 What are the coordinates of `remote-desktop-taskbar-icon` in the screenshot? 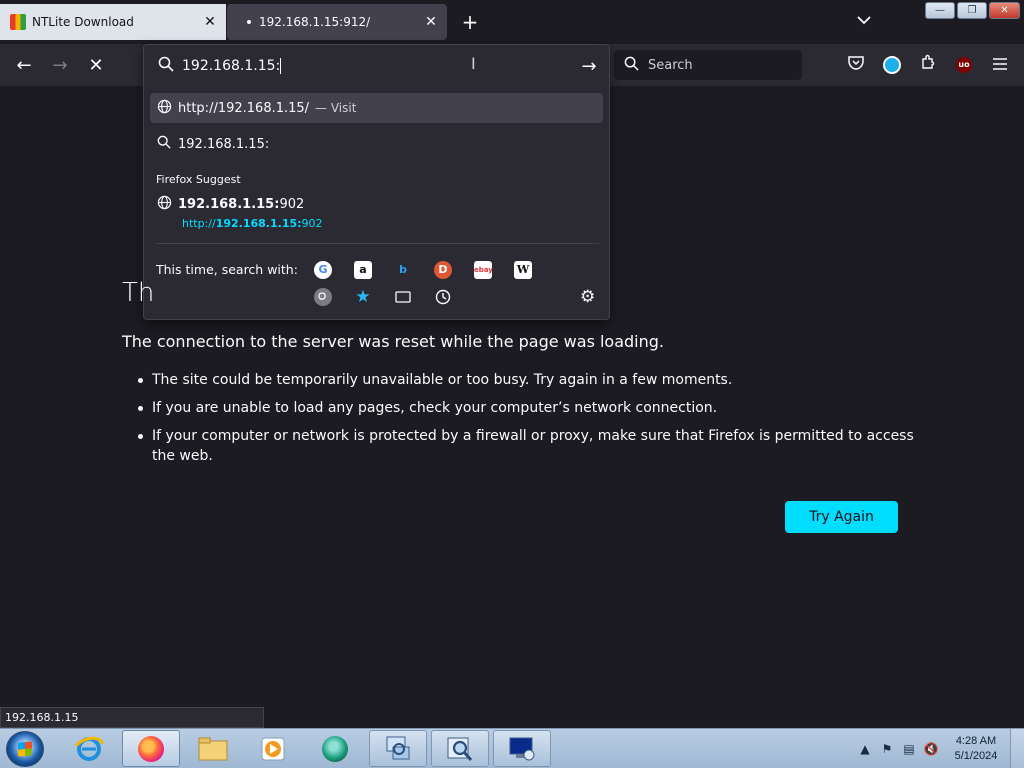 It's located at (522, 748).